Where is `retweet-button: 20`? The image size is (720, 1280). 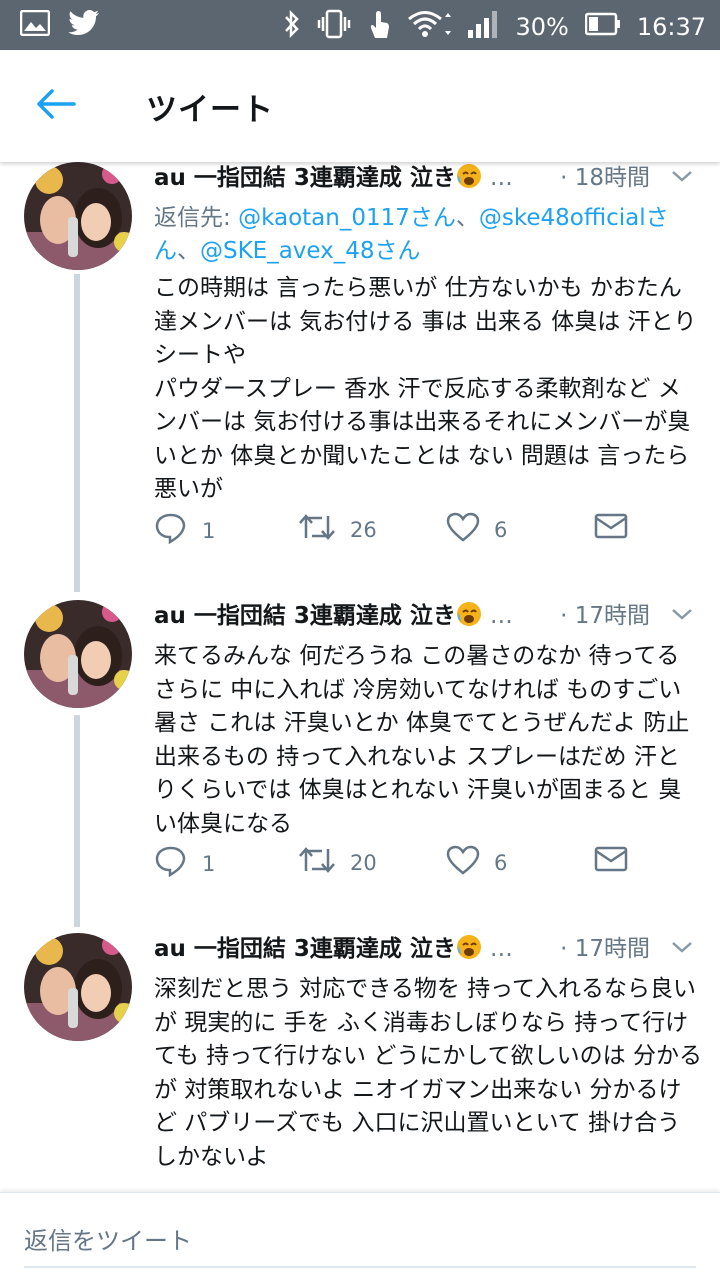 retweet-button: 20 is located at coordinates (337, 862).